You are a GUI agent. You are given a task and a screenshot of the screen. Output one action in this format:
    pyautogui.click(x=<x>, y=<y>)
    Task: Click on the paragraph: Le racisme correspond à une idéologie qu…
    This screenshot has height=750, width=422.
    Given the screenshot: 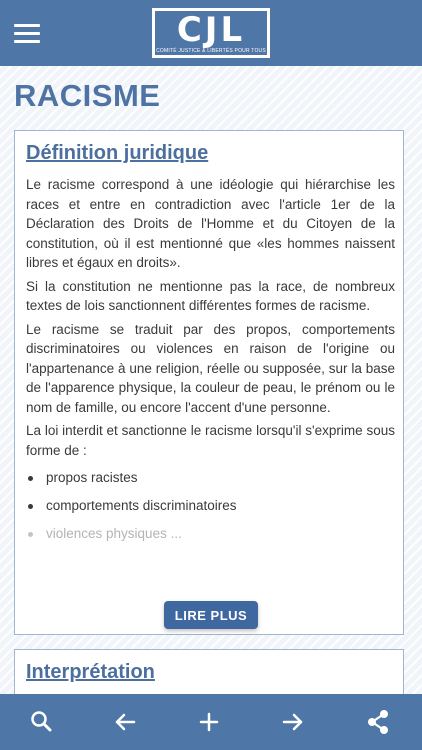 What is the action you would take?
    pyautogui.click(x=210, y=224)
    